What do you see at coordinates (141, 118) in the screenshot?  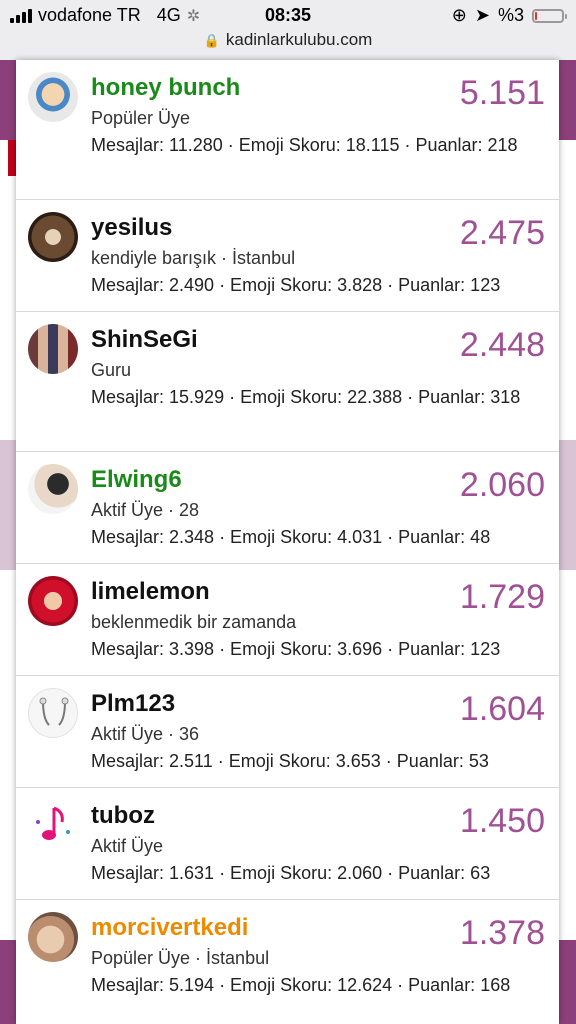 I see `user-title: Popüler Üye` at bounding box center [141, 118].